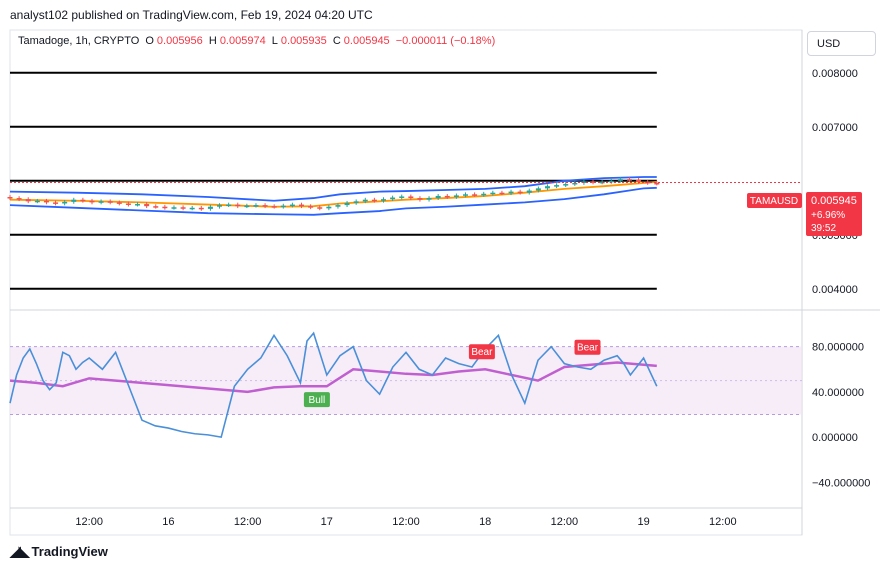 The height and width of the screenshot is (570, 890). What do you see at coordinates (828, 215) in the screenshot?
I see `last-price-change: +6.96%` at bounding box center [828, 215].